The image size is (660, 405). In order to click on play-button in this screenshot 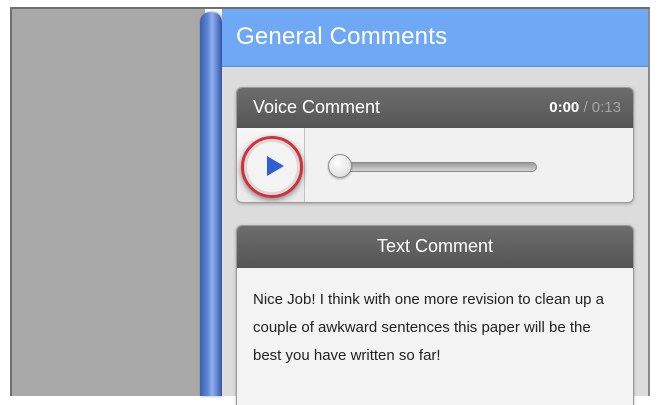, I will do `click(272, 167)`.